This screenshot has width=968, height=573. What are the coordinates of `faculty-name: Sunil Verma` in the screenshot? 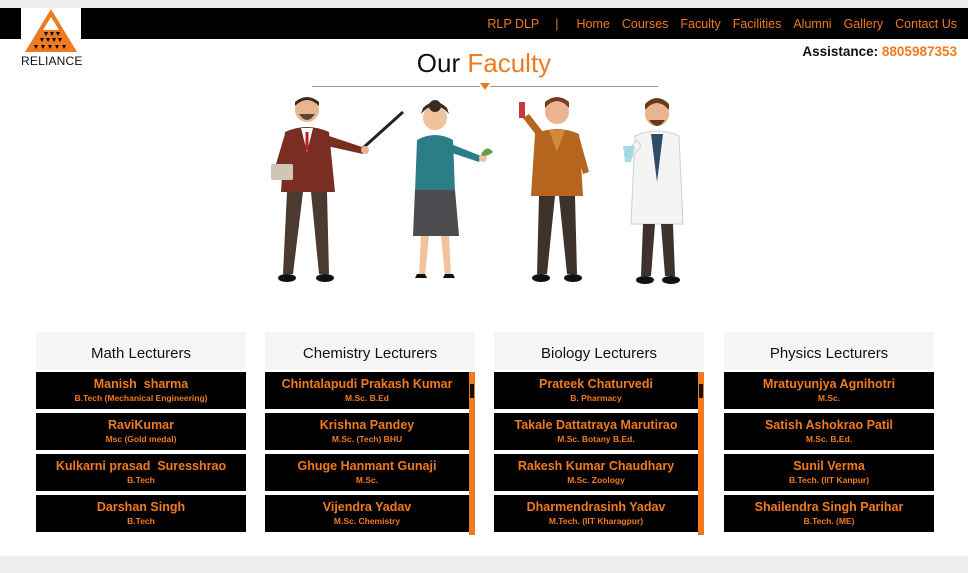 It's located at (829, 466).